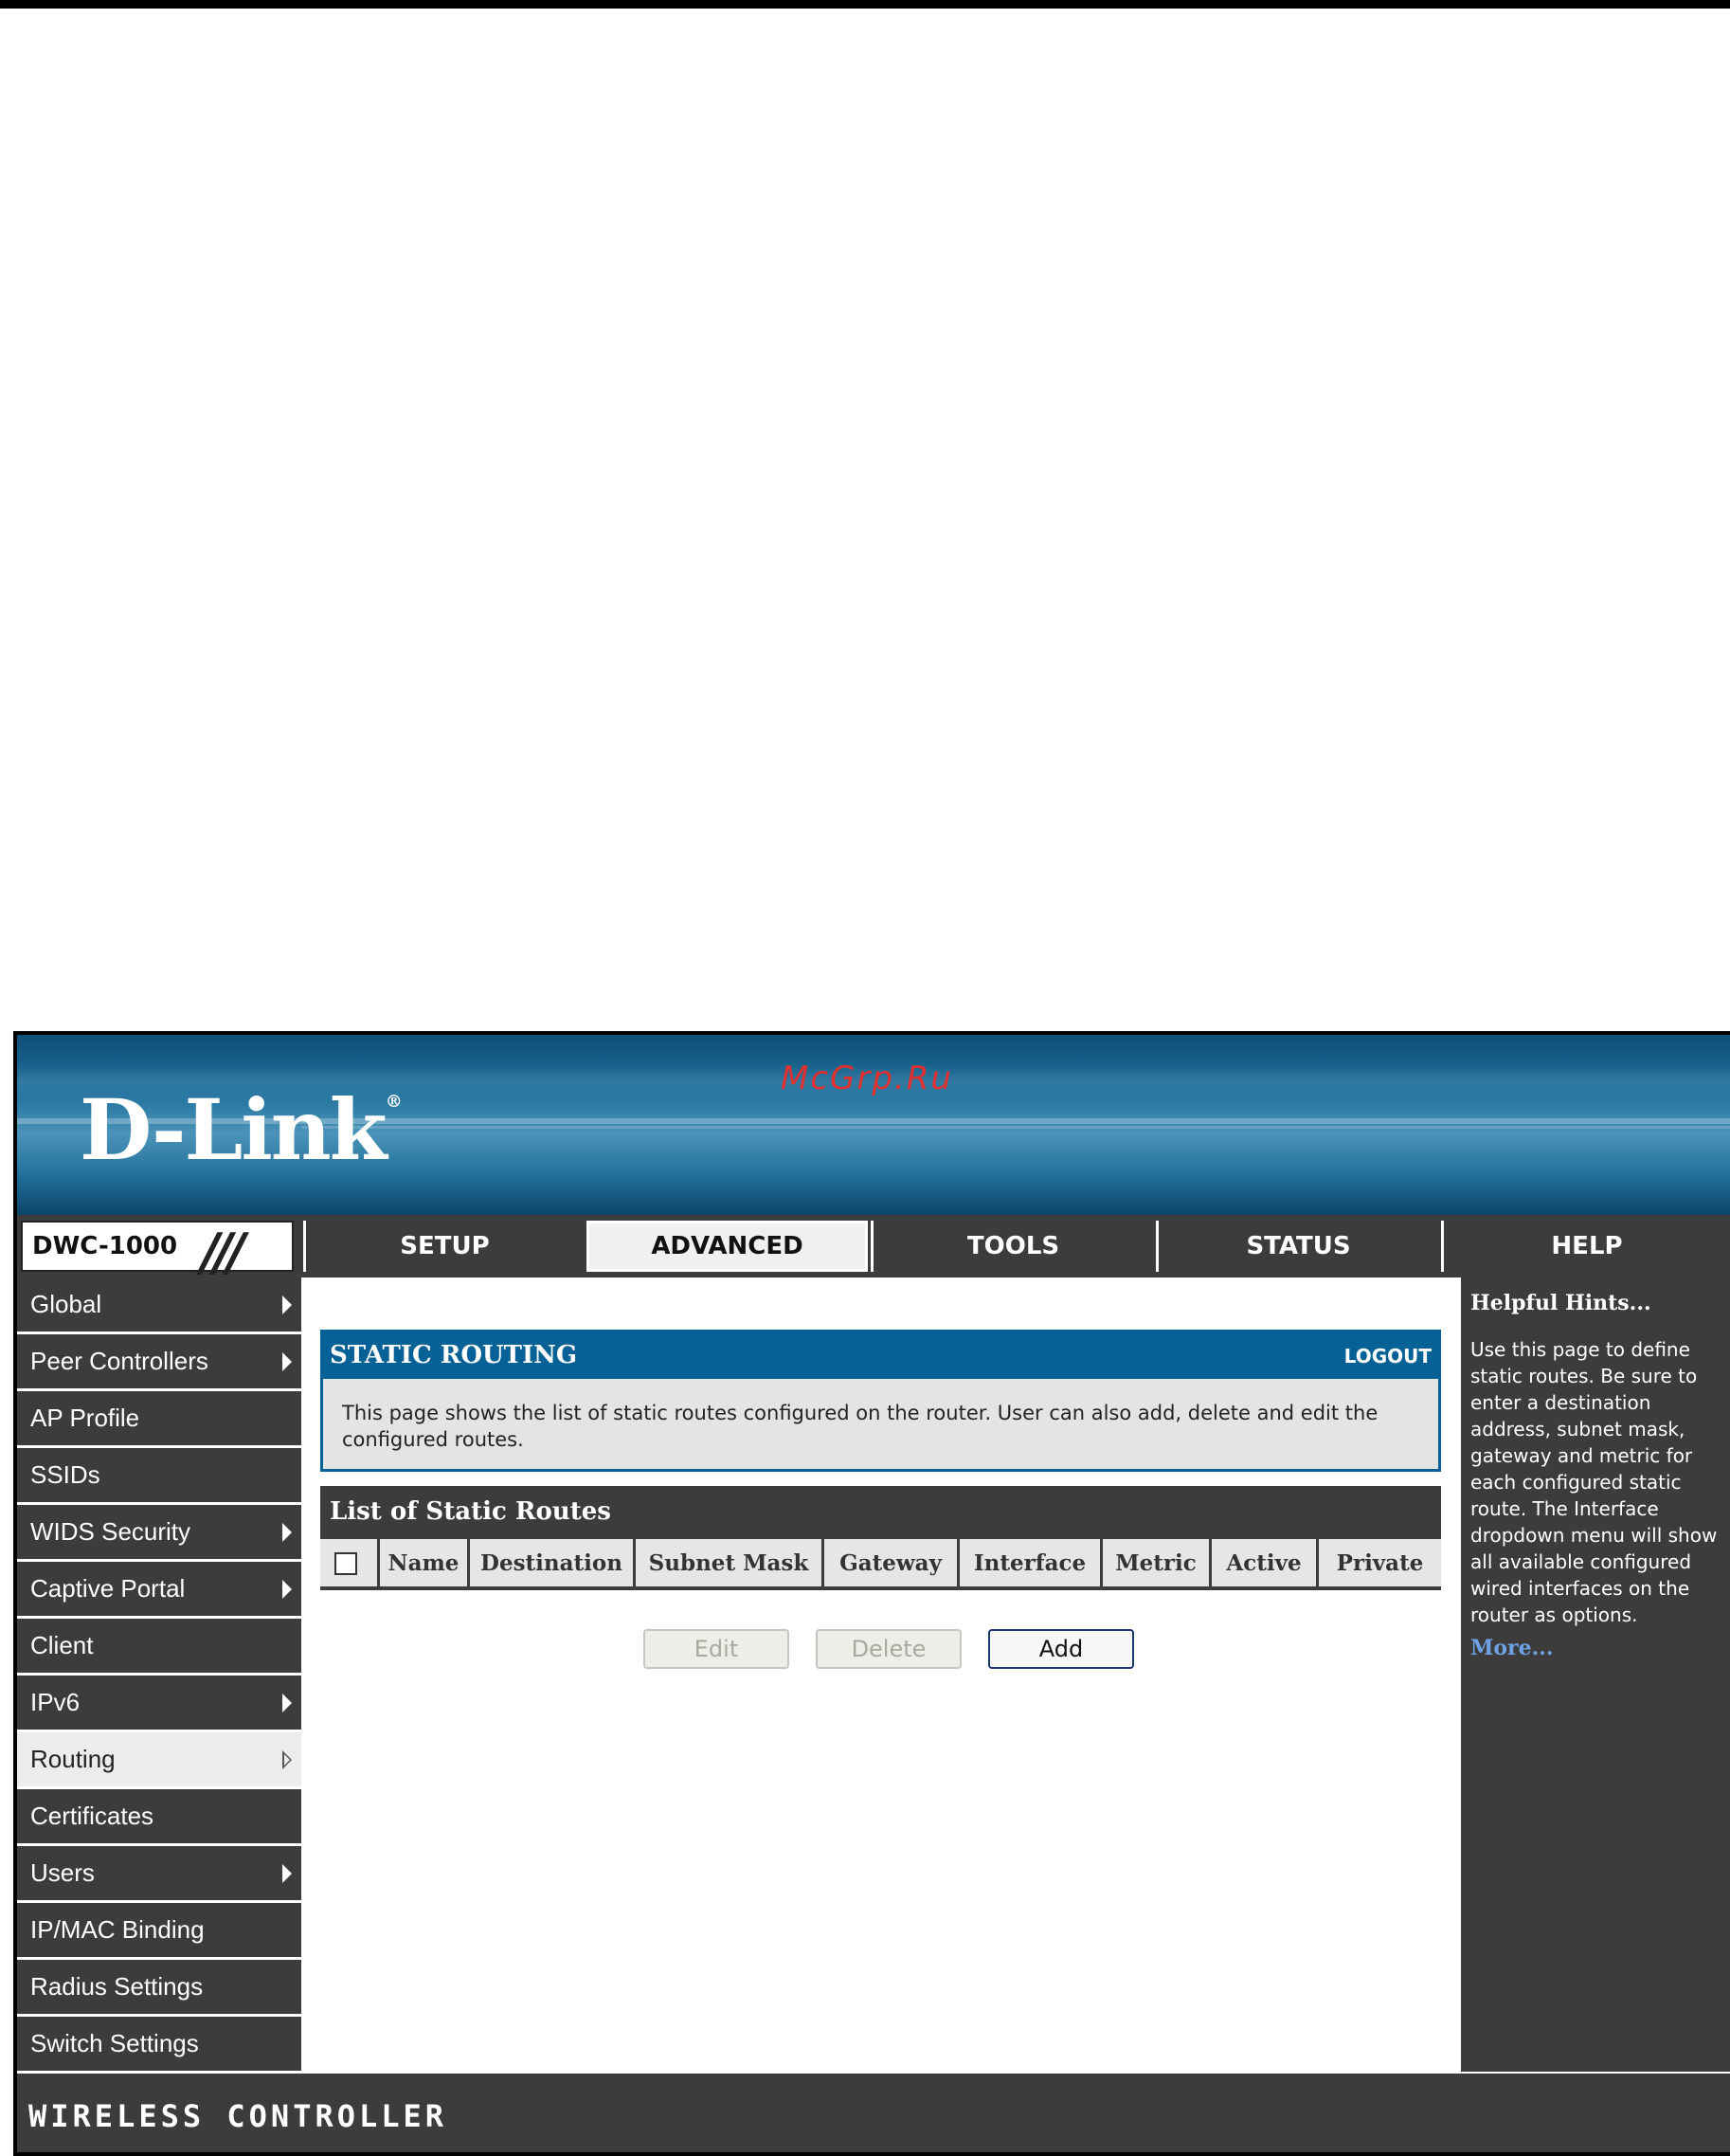  I want to click on chevron-right-outline-icon, so click(287, 1759).